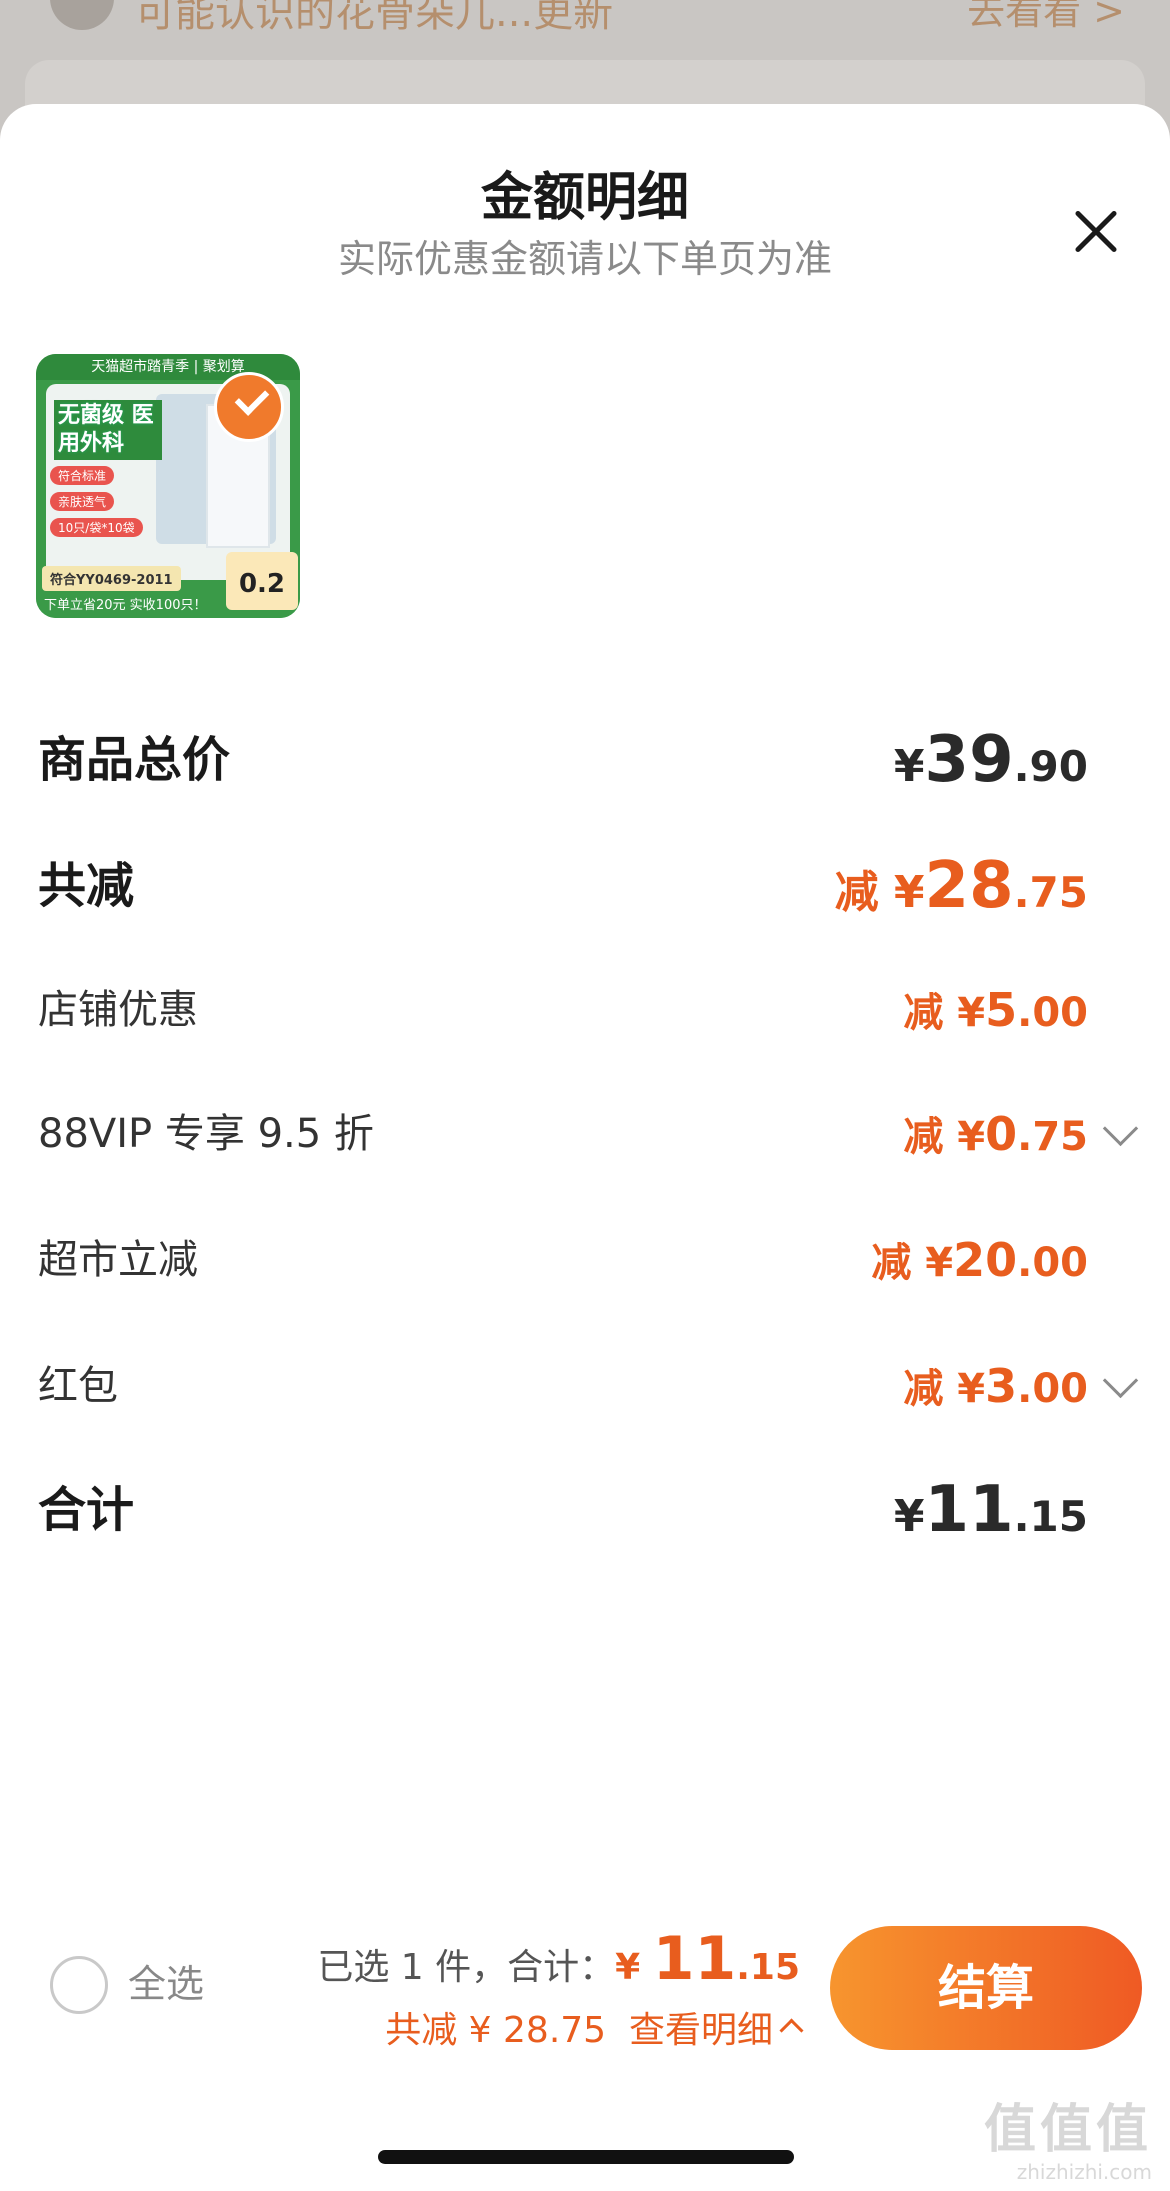  I want to click on breakdown-amount: 减 ¥28.75, so click(961, 886).